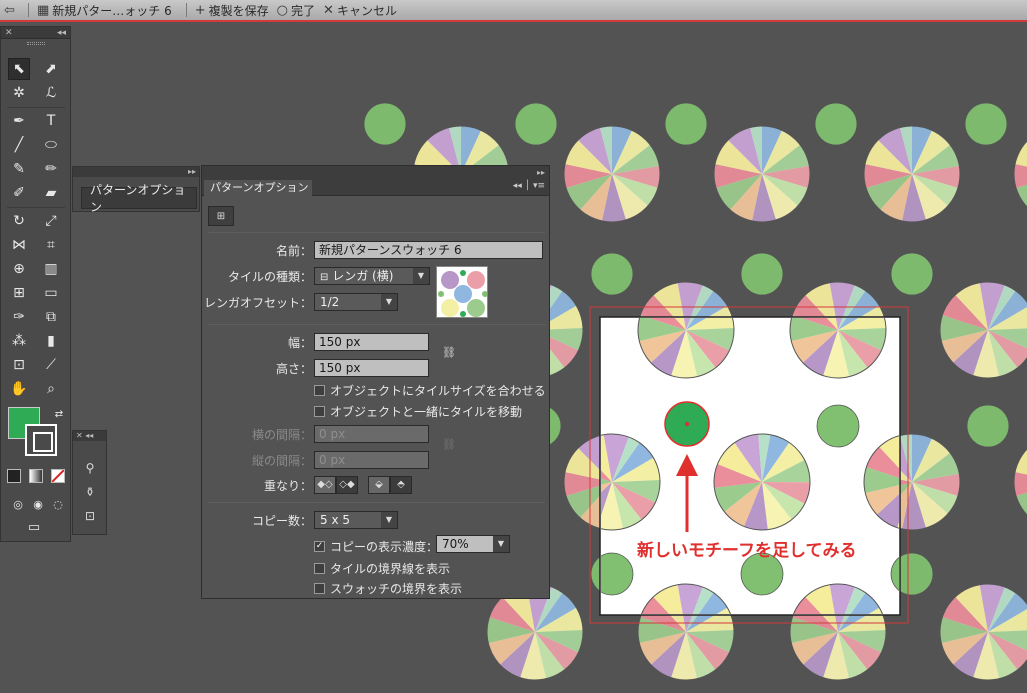  What do you see at coordinates (51, 365) in the screenshot?
I see `slice-tool-icon: ⟋` at bounding box center [51, 365].